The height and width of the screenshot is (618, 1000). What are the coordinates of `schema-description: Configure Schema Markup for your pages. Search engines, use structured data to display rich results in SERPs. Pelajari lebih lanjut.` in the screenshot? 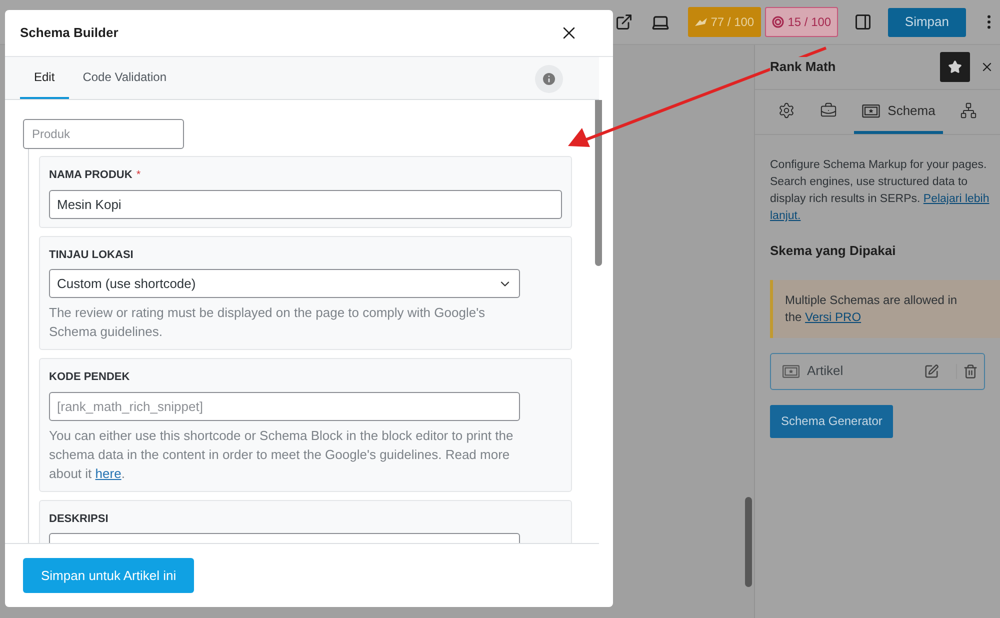 It's located at (880, 191).